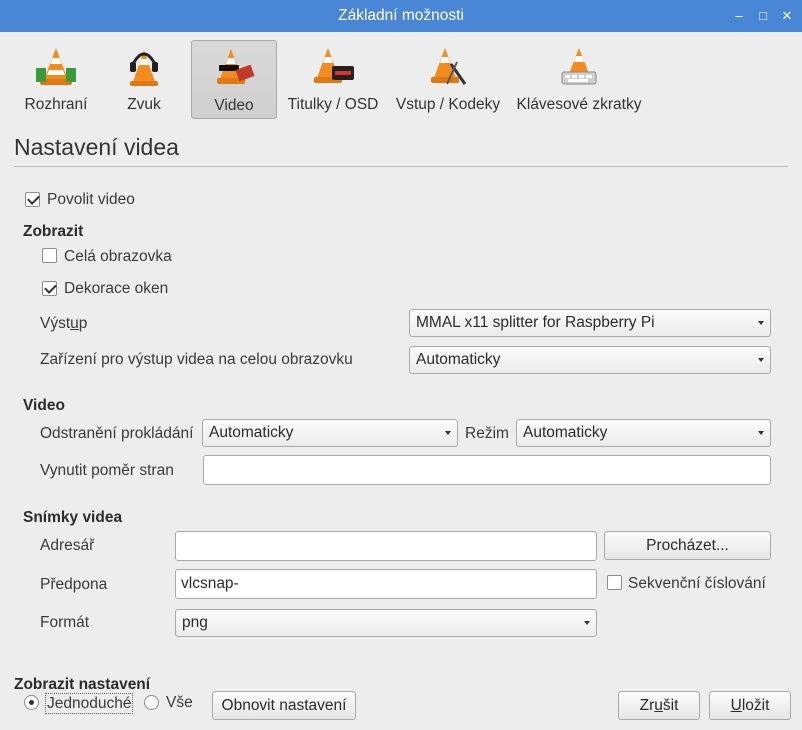 Image resolution: width=802 pixels, height=730 pixels. What do you see at coordinates (333, 104) in the screenshot?
I see `category-label: Titulky / OSD` at bounding box center [333, 104].